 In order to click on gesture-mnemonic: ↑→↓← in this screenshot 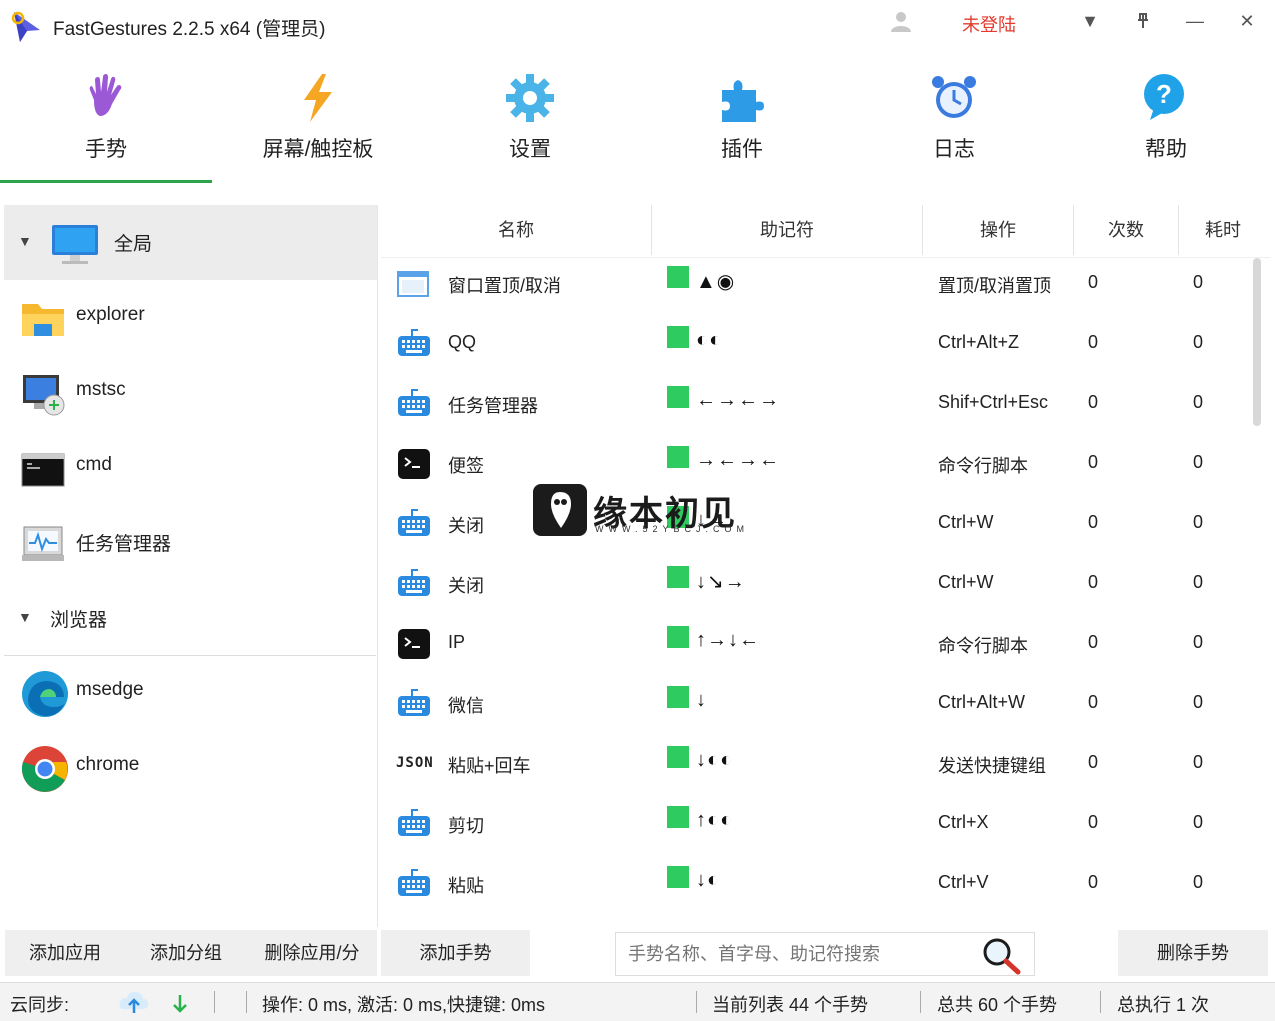, I will do `click(728, 640)`.